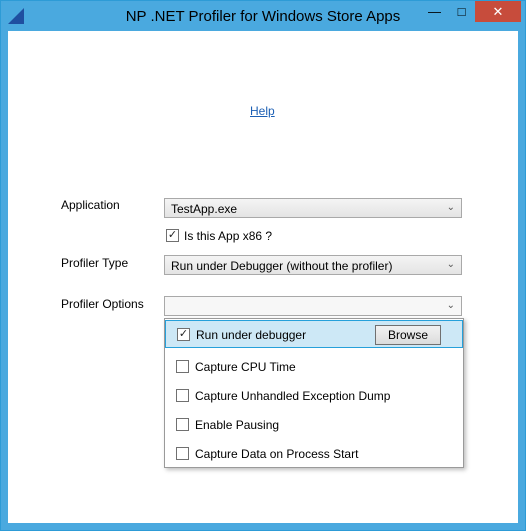  Describe the element at coordinates (182, 395) in the screenshot. I see `capture-exception-dump-checkbox` at that location.